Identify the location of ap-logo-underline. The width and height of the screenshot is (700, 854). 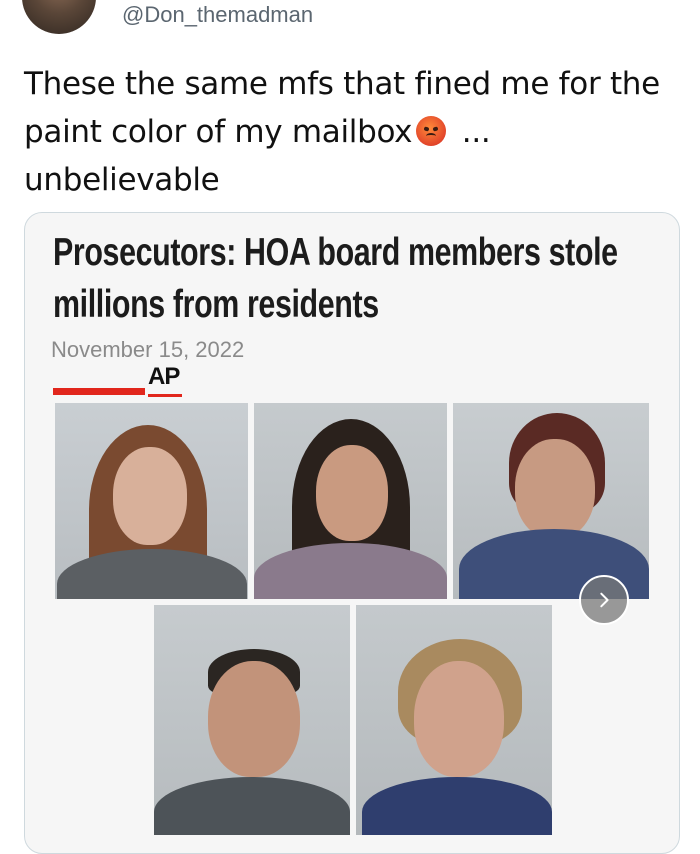
(165, 395).